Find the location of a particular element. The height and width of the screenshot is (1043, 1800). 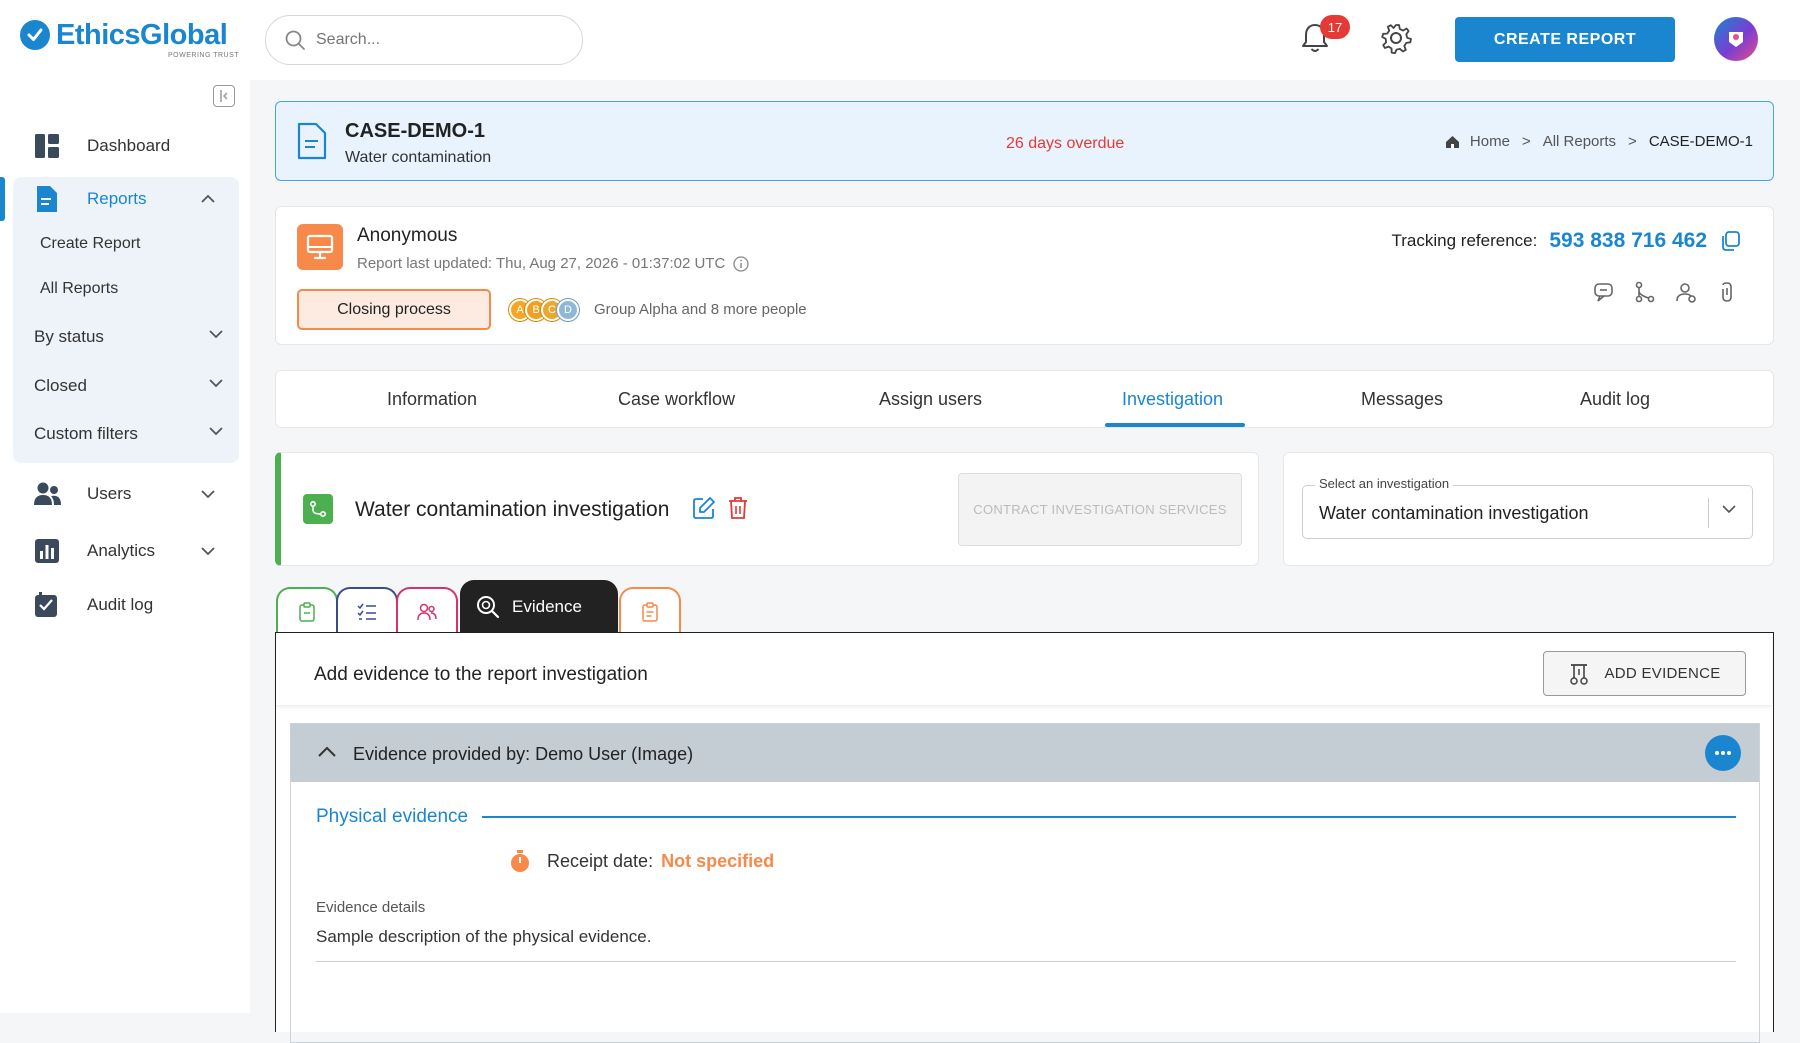

chat-monitor-icon is located at coordinates (1604, 292).